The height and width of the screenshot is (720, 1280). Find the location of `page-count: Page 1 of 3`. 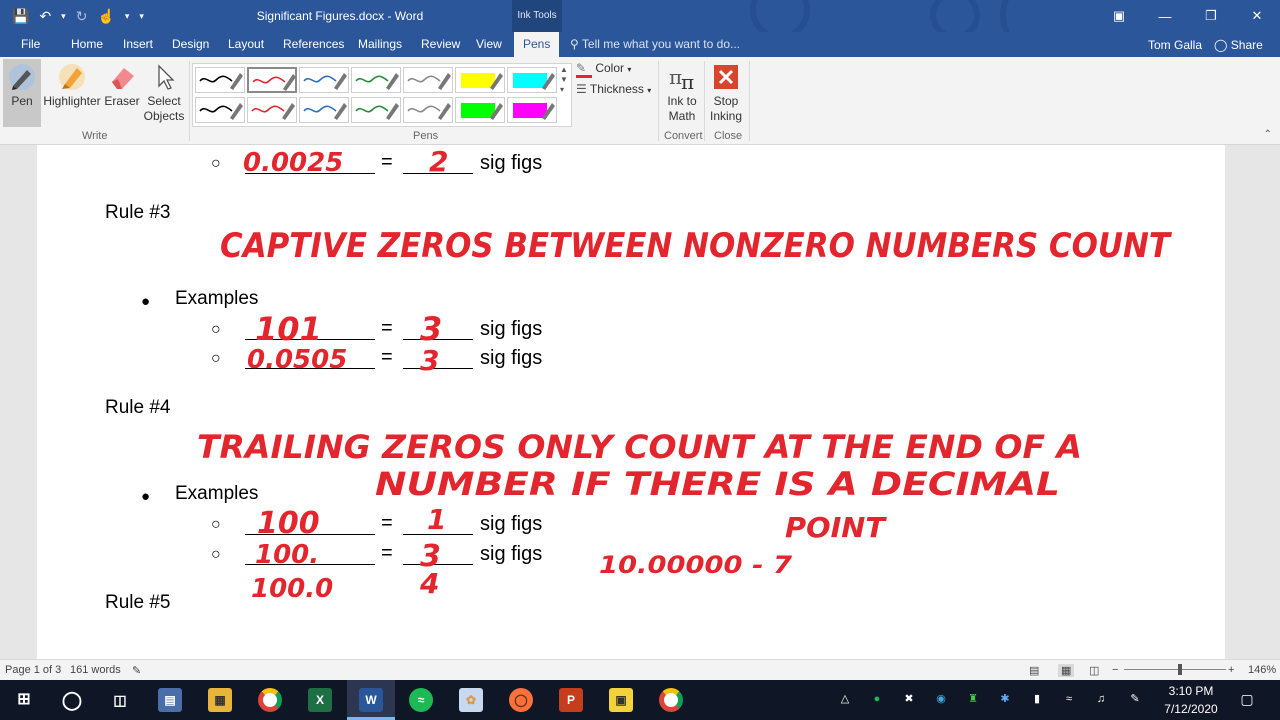

page-count: Page 1 of 3 is located at coordinates (33, 670).